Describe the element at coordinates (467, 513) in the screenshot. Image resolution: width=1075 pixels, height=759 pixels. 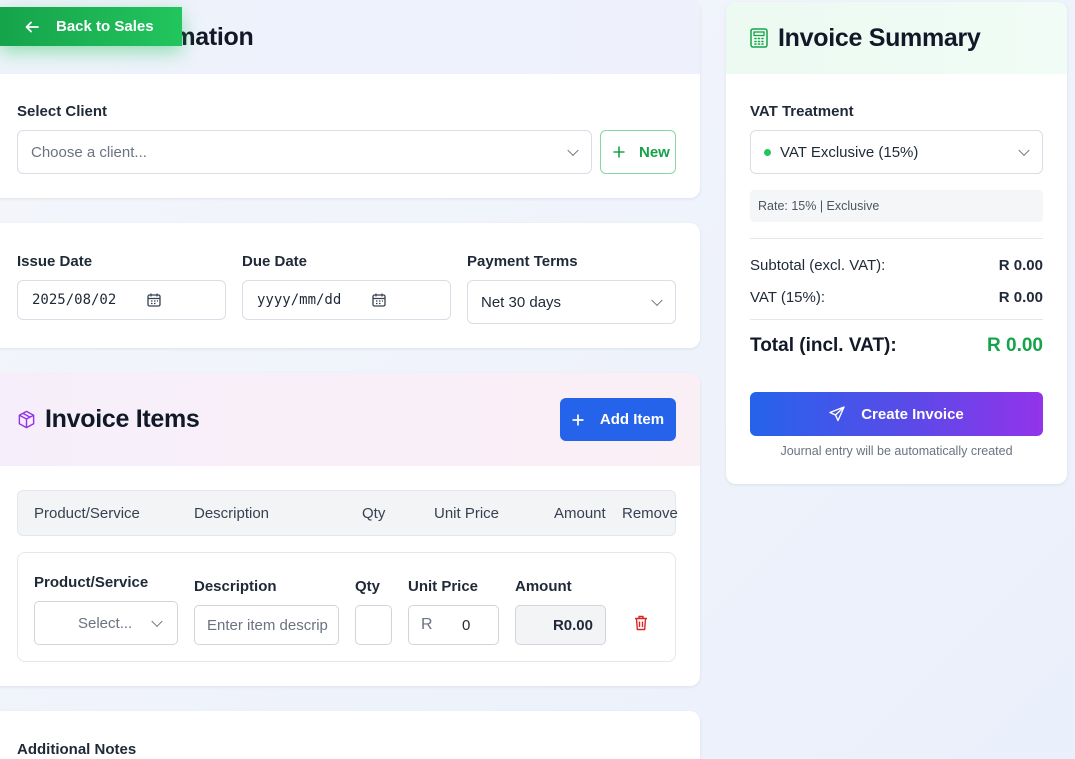
I see `column-header-unit-price: Unit Price` at that location.